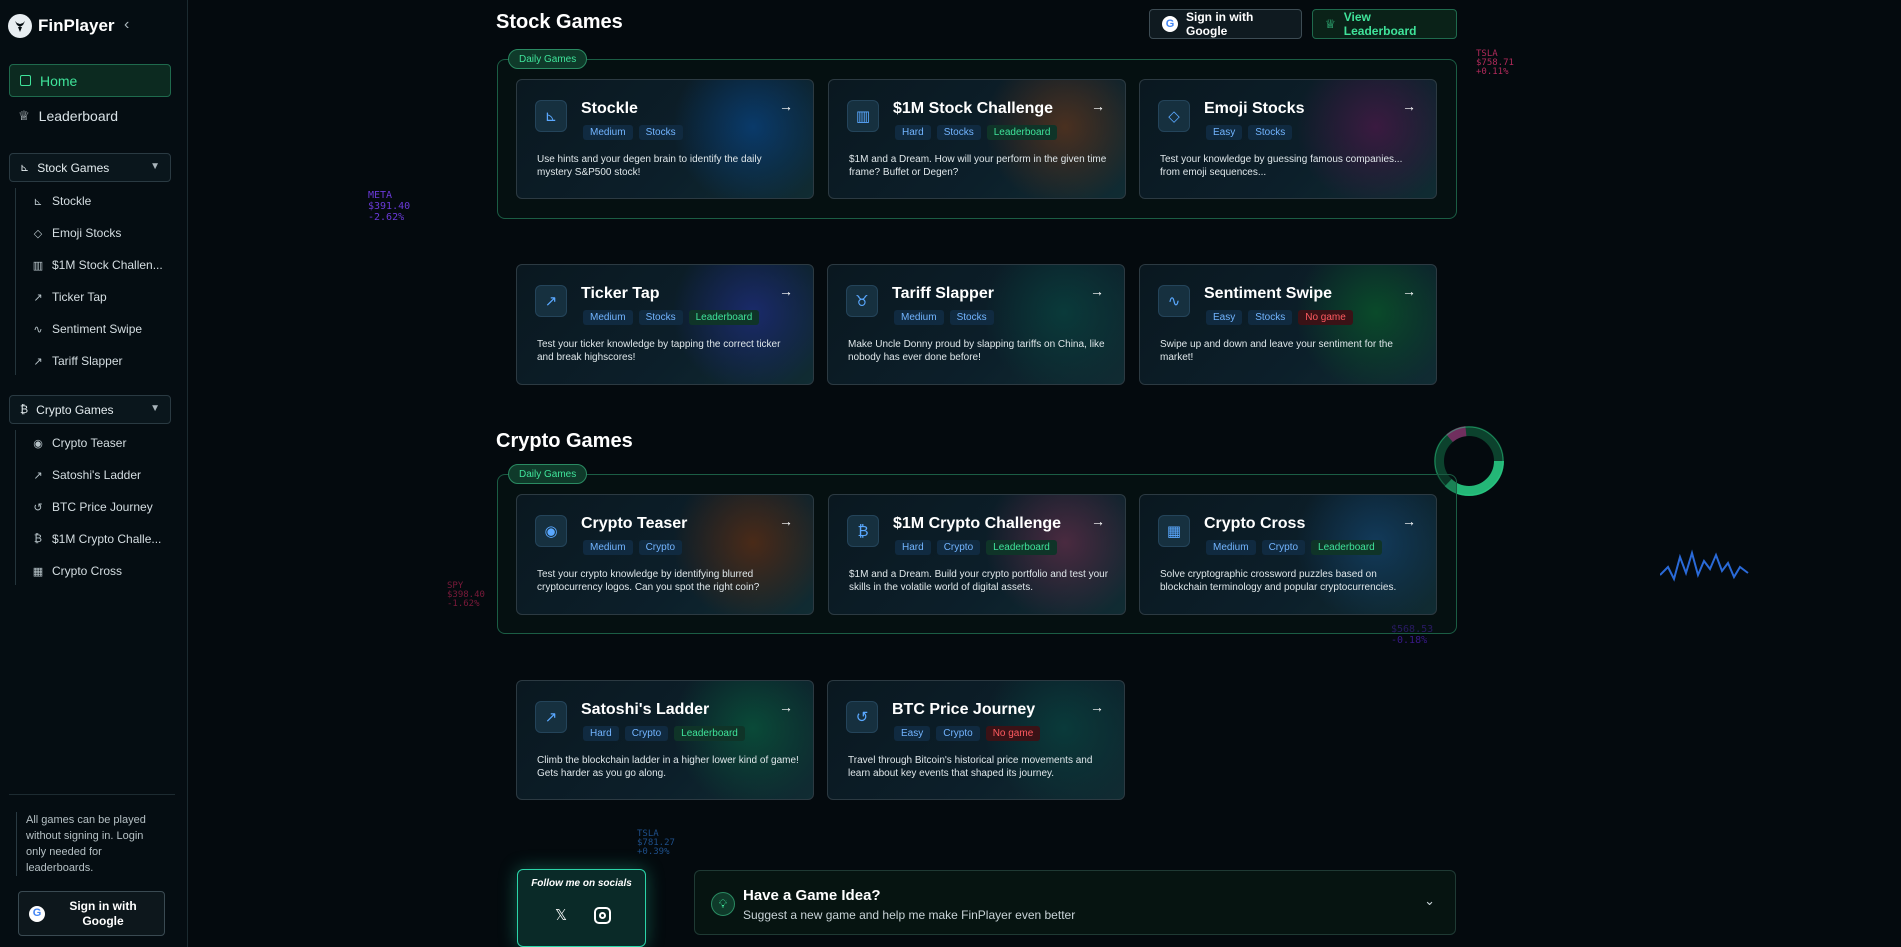 This screenshot has height=947, width=1901. I want to click on card-tags: Easy Crypto No game, so click(967, 733).